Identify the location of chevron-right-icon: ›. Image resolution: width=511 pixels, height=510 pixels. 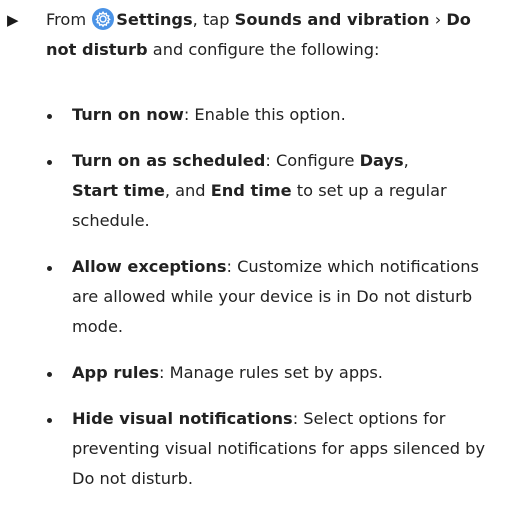
(438, 19).